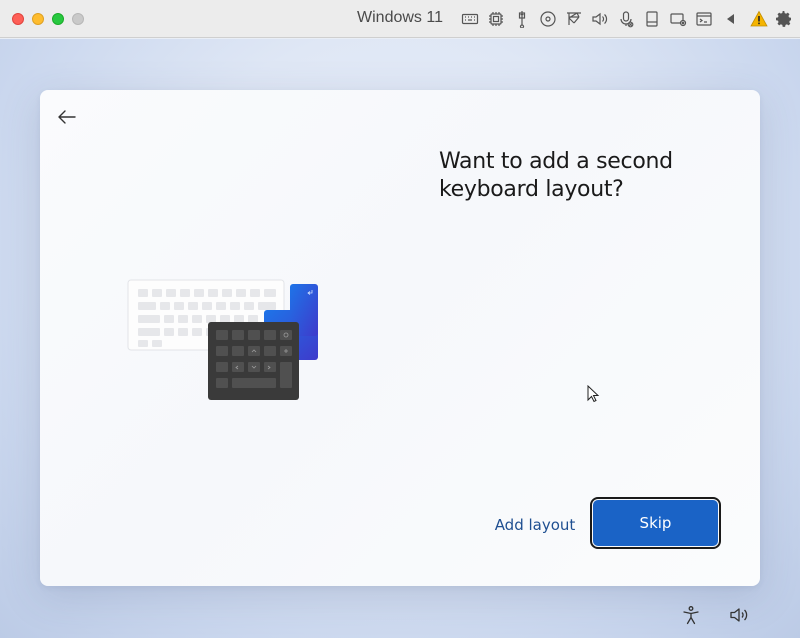 The height and width of the screenshot is (638, 800). Describe the element at coordinates (58, 19) in the screenshot. I see `zoom-window-button` at that location.